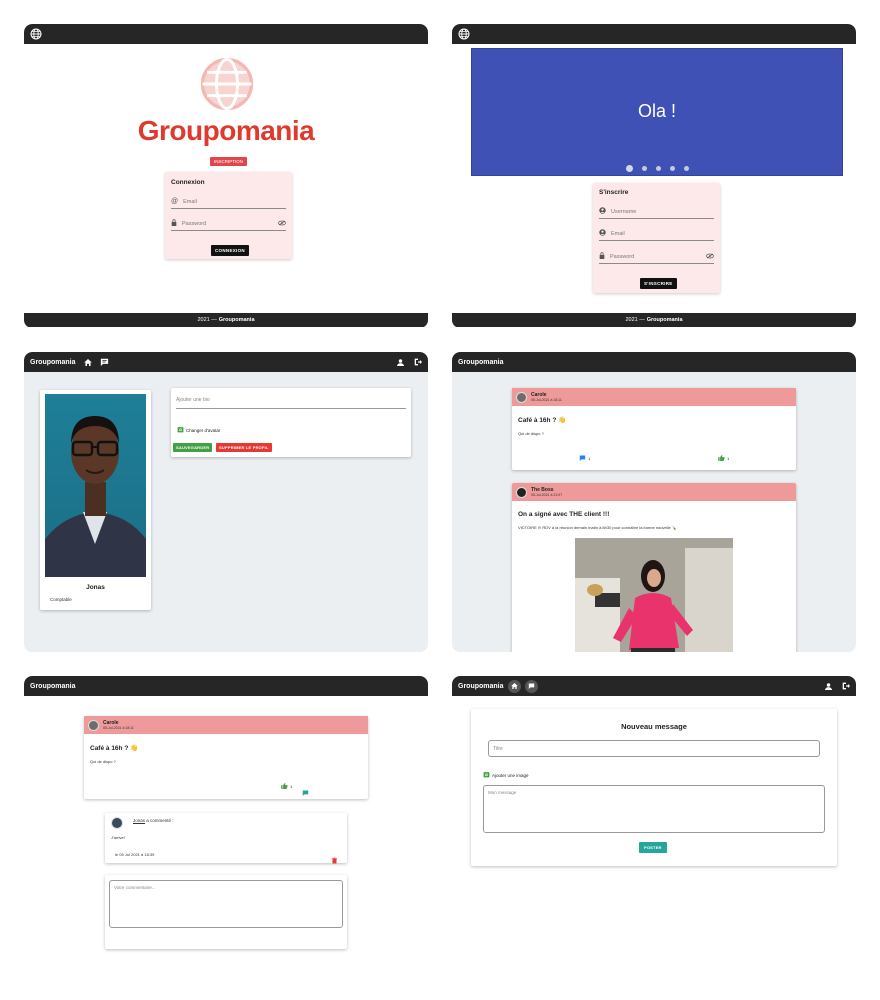 The width and height of the screenshot is (880, 1000). What do you see at coordinates (135, 854) in the screenshot?
I see `comment-date: le 05 Jul 2021 à 18:39` at bounding box center [135, 854].